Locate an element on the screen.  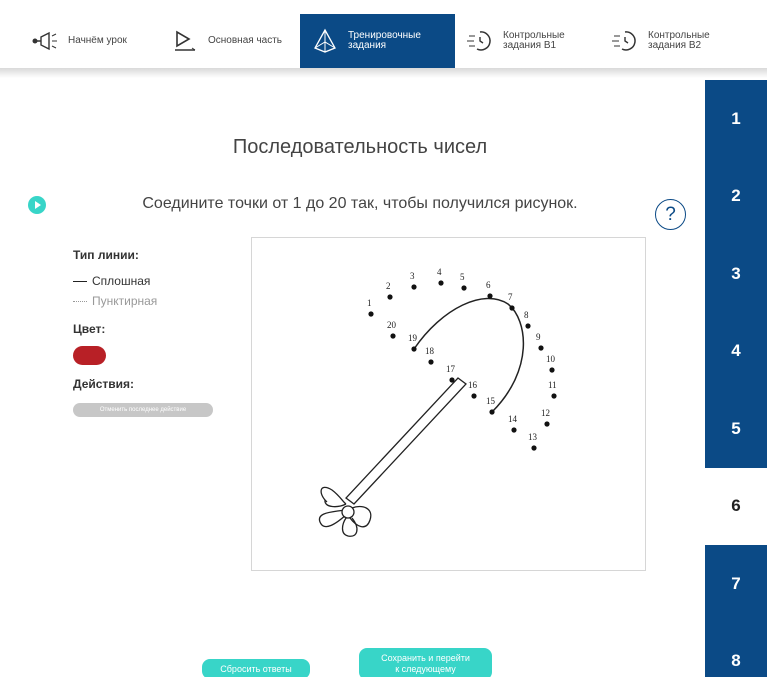
dot-label-12: 12 is located at coordinates (545, 413).